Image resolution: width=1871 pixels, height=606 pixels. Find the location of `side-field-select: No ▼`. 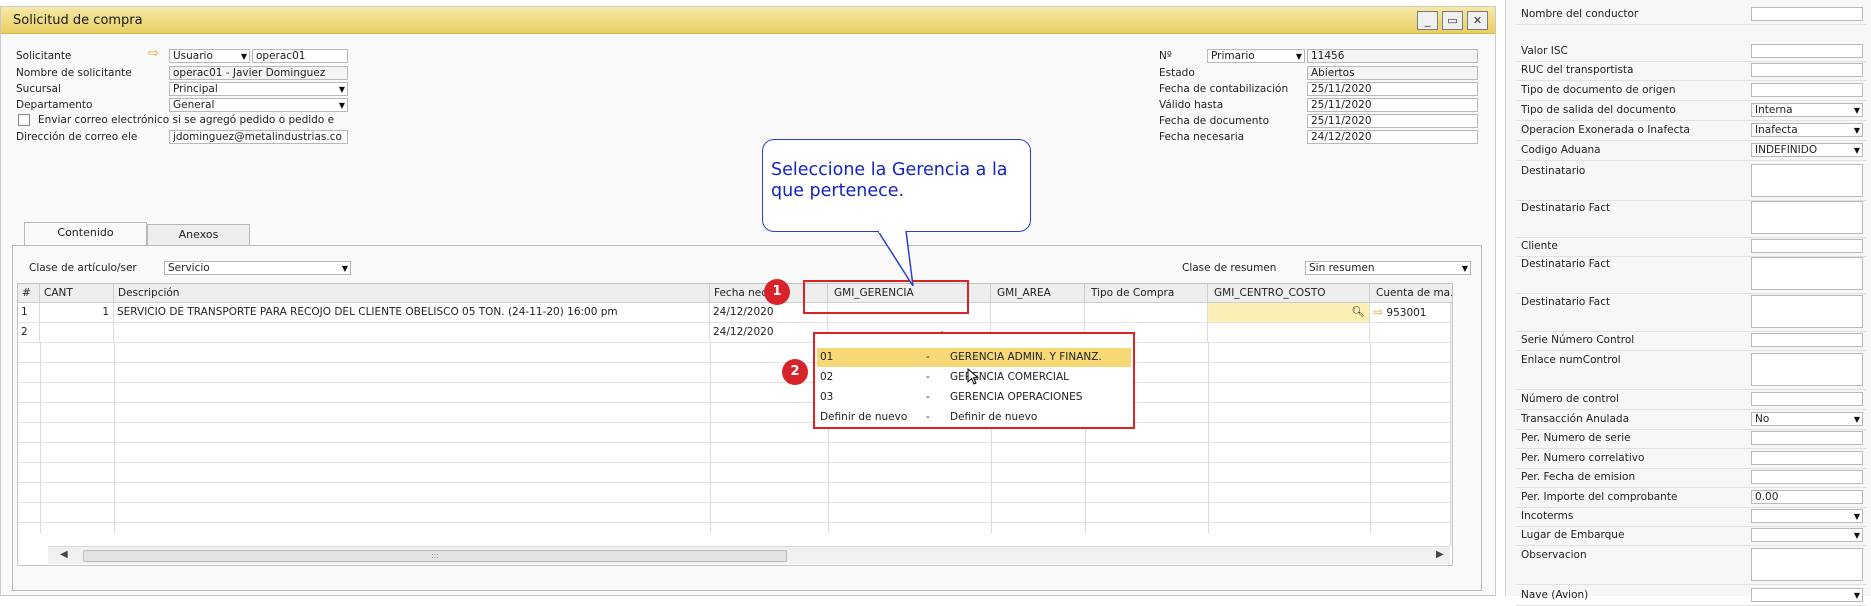

side-field-select: No ▼ is located at coordinates (1807, 419).